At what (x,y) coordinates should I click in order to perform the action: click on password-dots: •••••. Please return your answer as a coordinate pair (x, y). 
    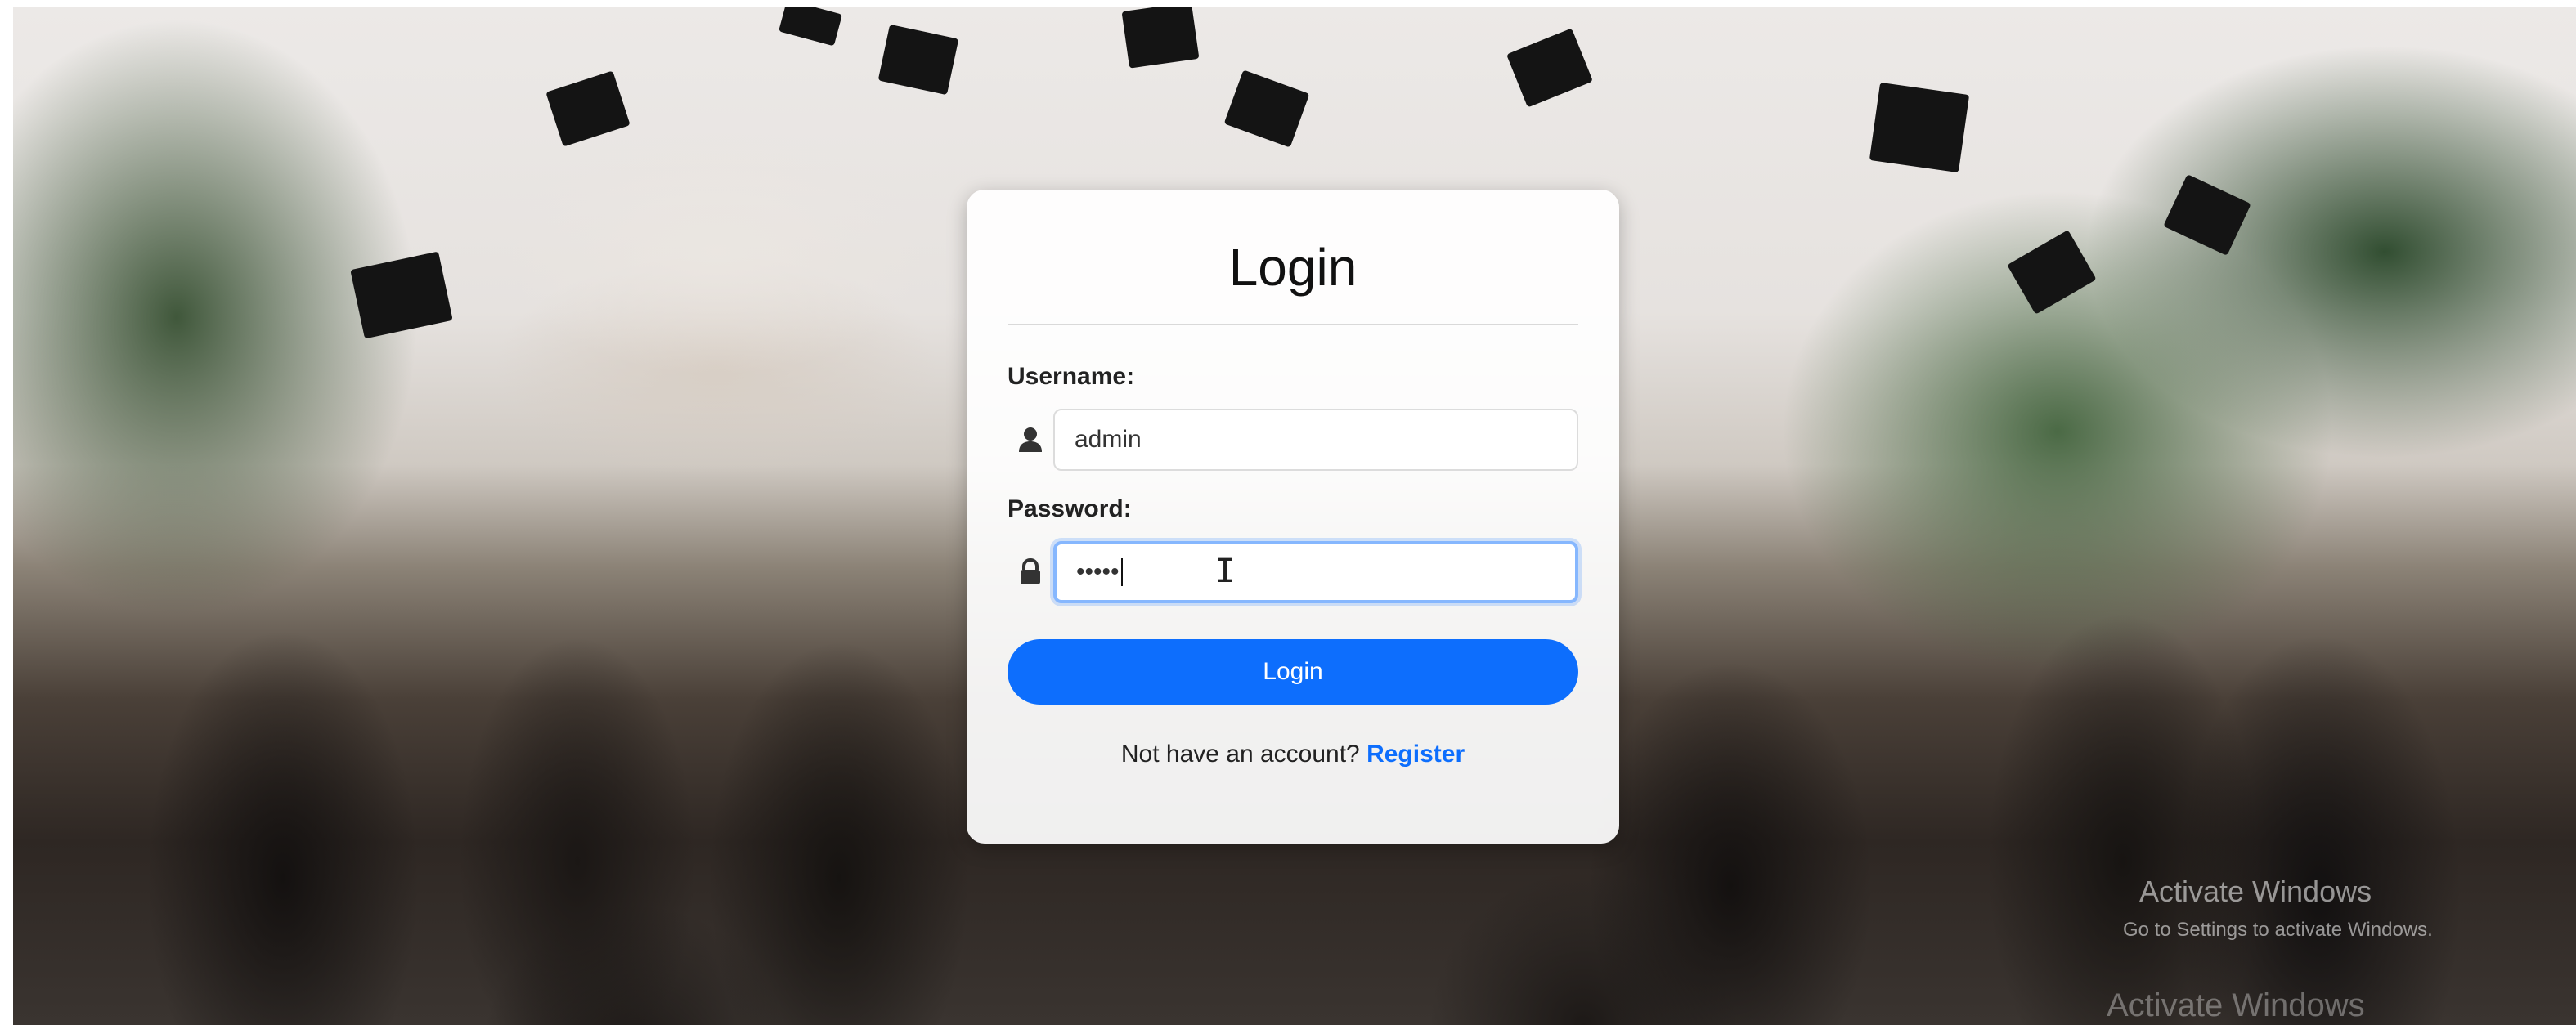
    Looking at the image, I should click on (1098, 571).